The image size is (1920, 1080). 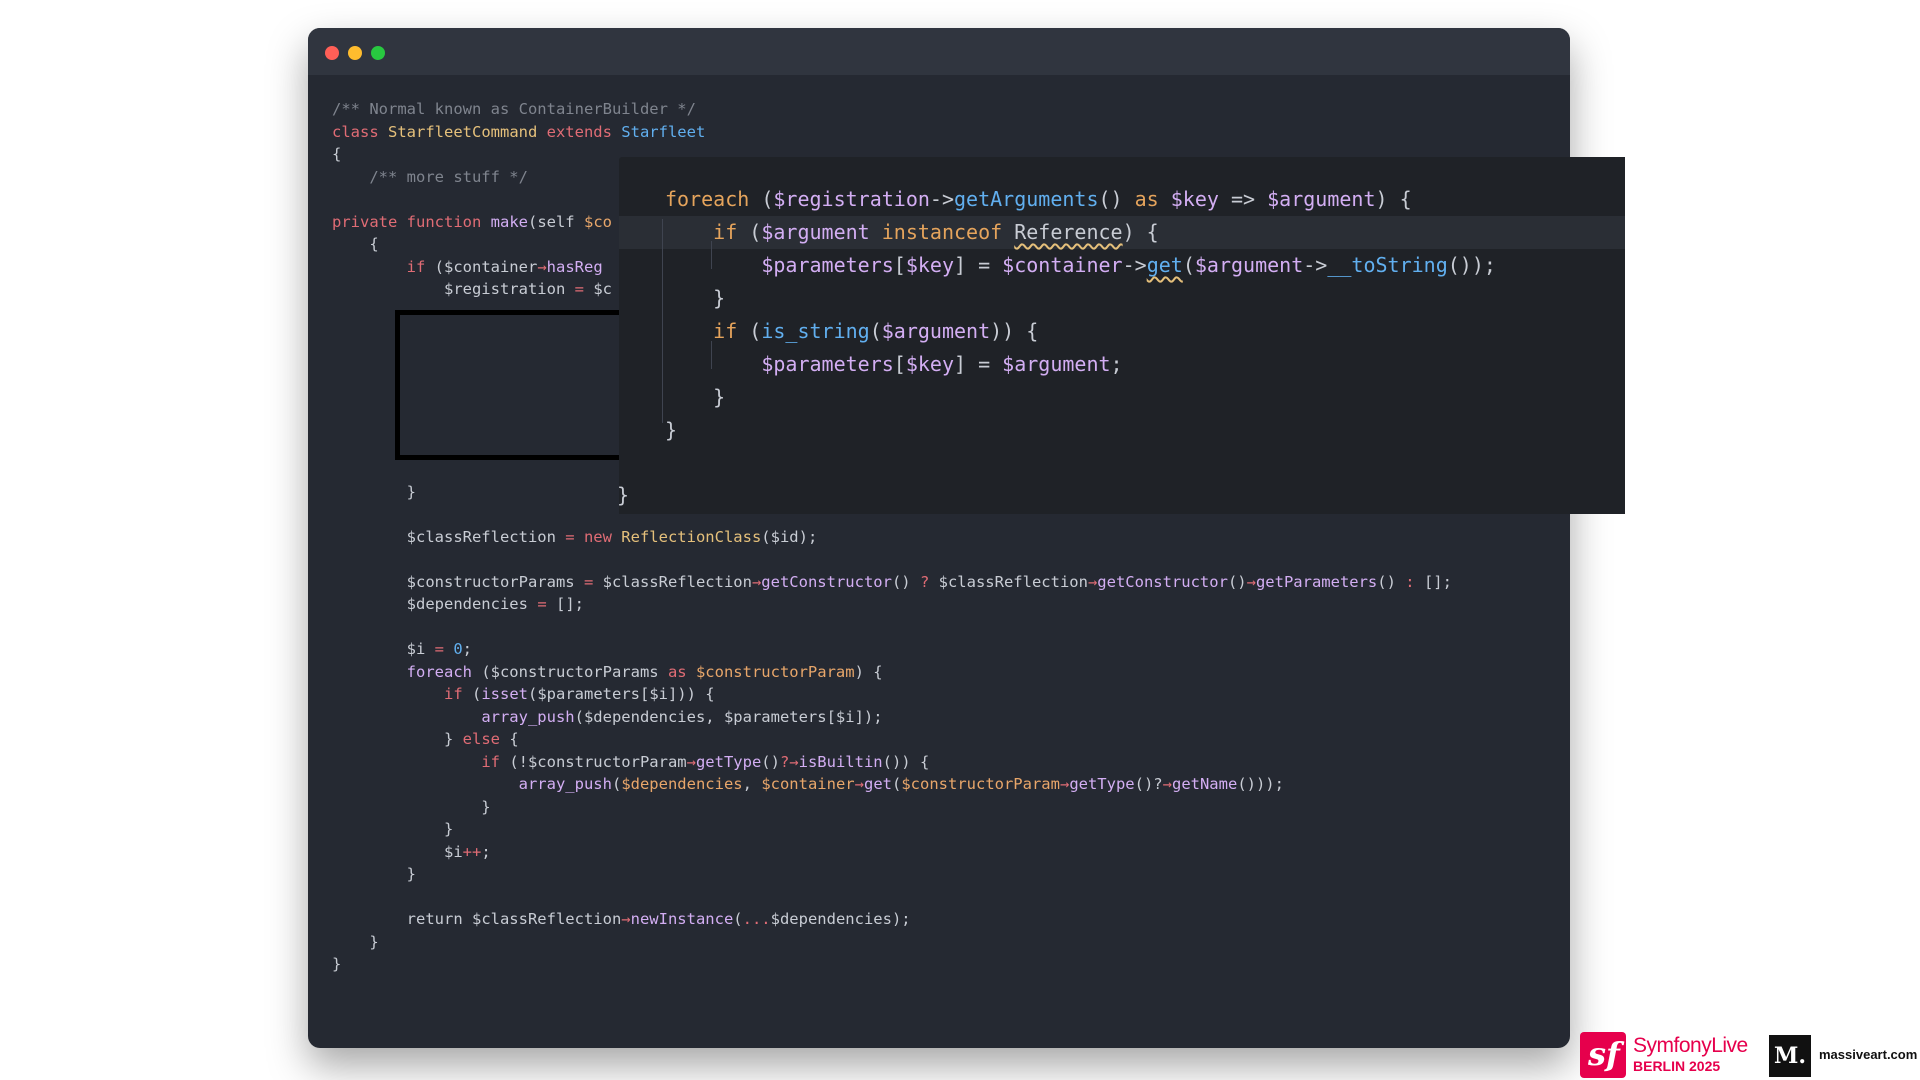 I want to click on code-token: isBuiltin, so click(x=840, y=761).